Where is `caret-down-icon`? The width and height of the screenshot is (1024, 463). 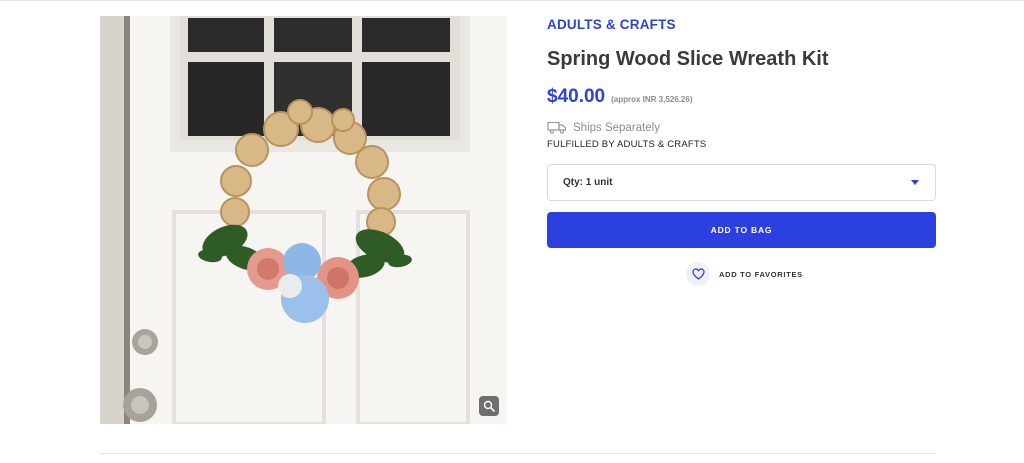 caret-down-icon is located at coordinates (915, 182).